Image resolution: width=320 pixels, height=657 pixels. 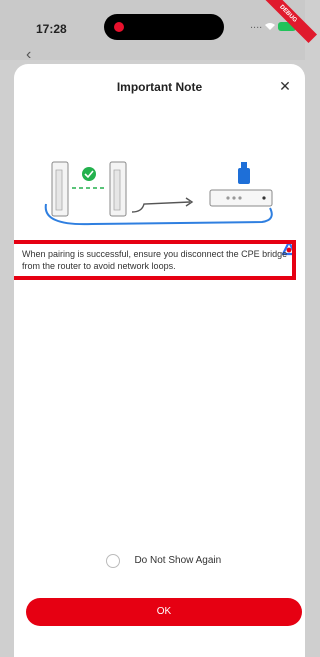 What do you see at coordinates (158, 193) in the screenshot?
I see `pairing-illustration` at bounding box center [158, 193].